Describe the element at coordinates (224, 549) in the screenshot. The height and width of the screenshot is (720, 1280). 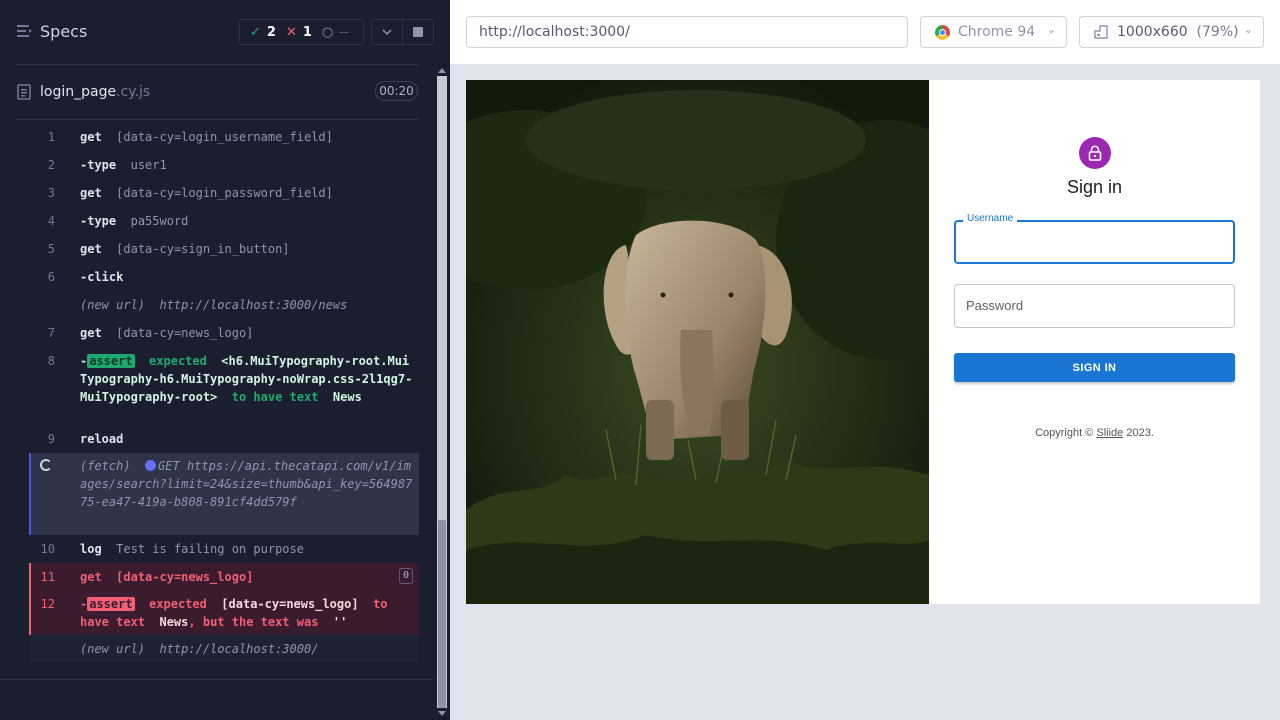
I see `command-row: 10 log Test is failing on purpose` at that location.